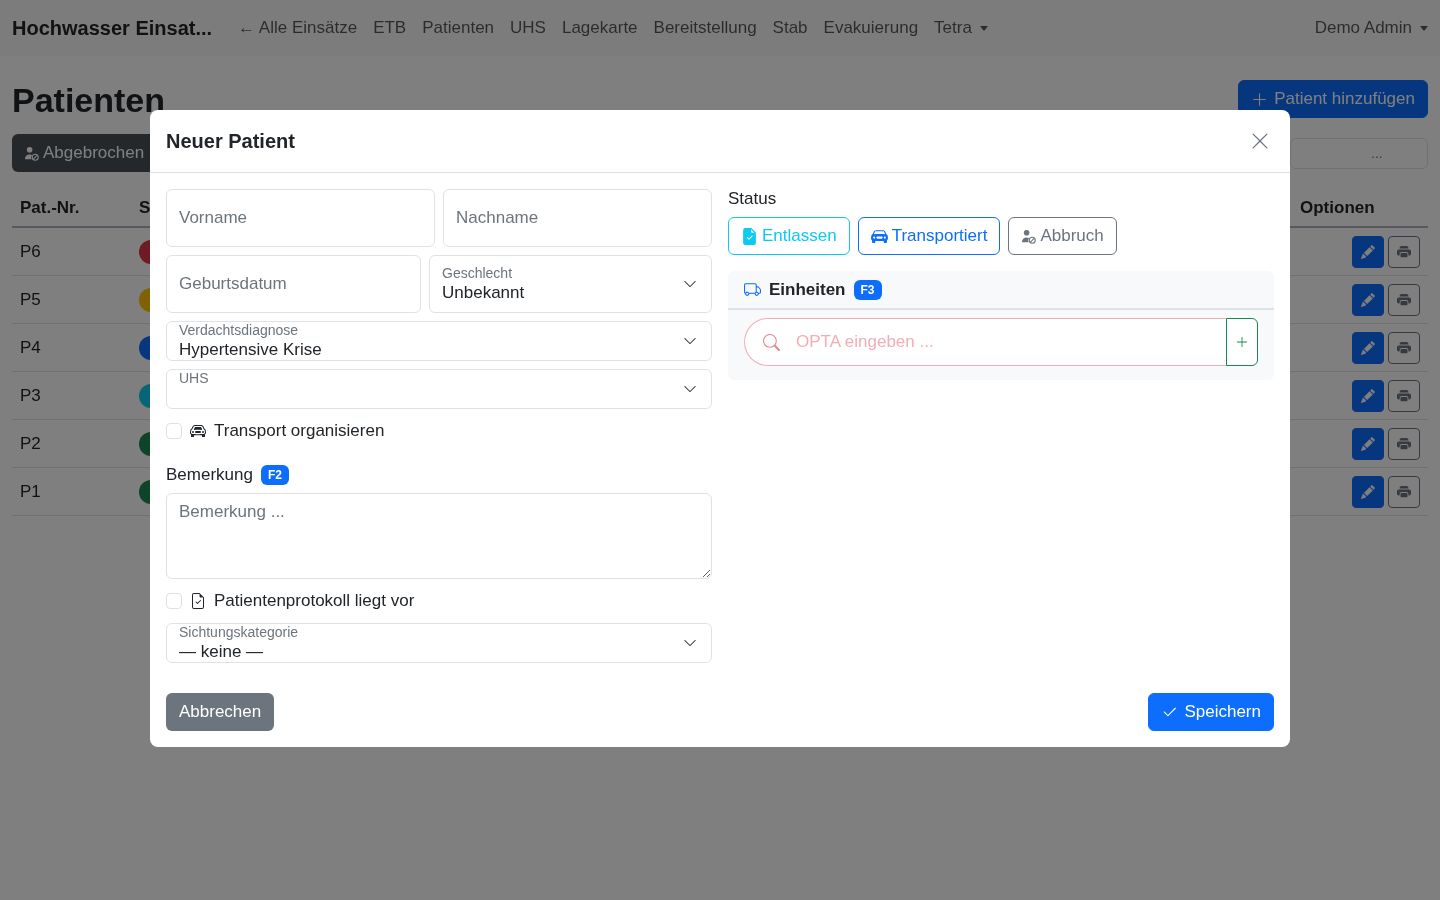  I want to click on shortcut-badge: F3, so click(867, 289).